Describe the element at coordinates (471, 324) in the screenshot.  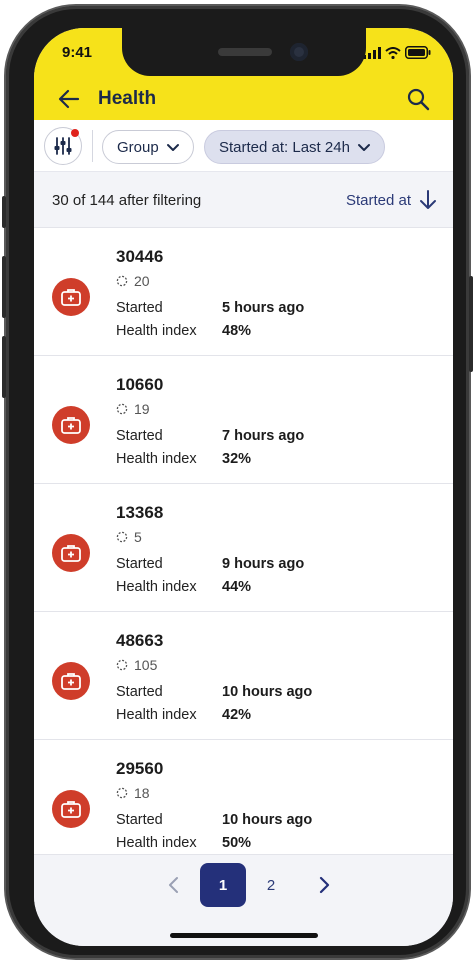
I see `power-button` at that location.